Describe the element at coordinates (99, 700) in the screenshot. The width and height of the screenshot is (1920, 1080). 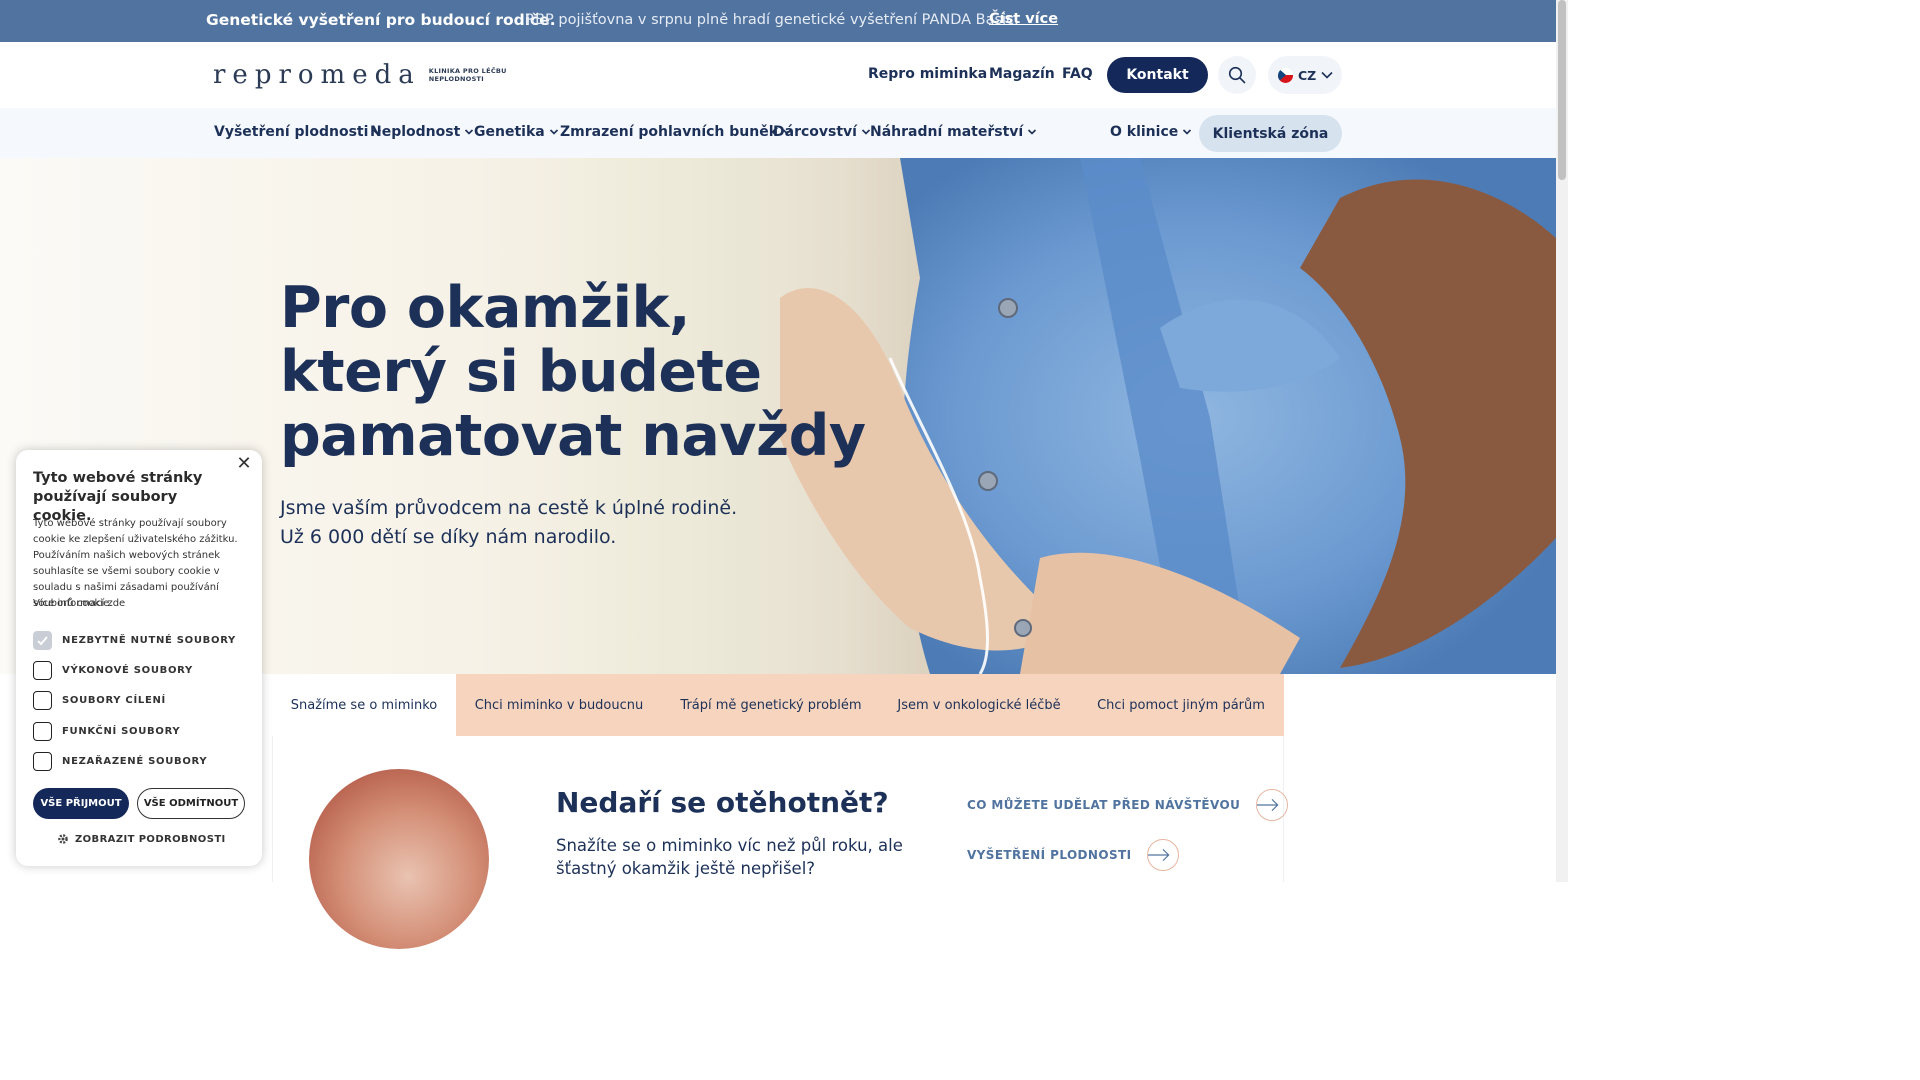
I see `cookie-option-targeting: SOUBORY CÍLENÍ` at that location.